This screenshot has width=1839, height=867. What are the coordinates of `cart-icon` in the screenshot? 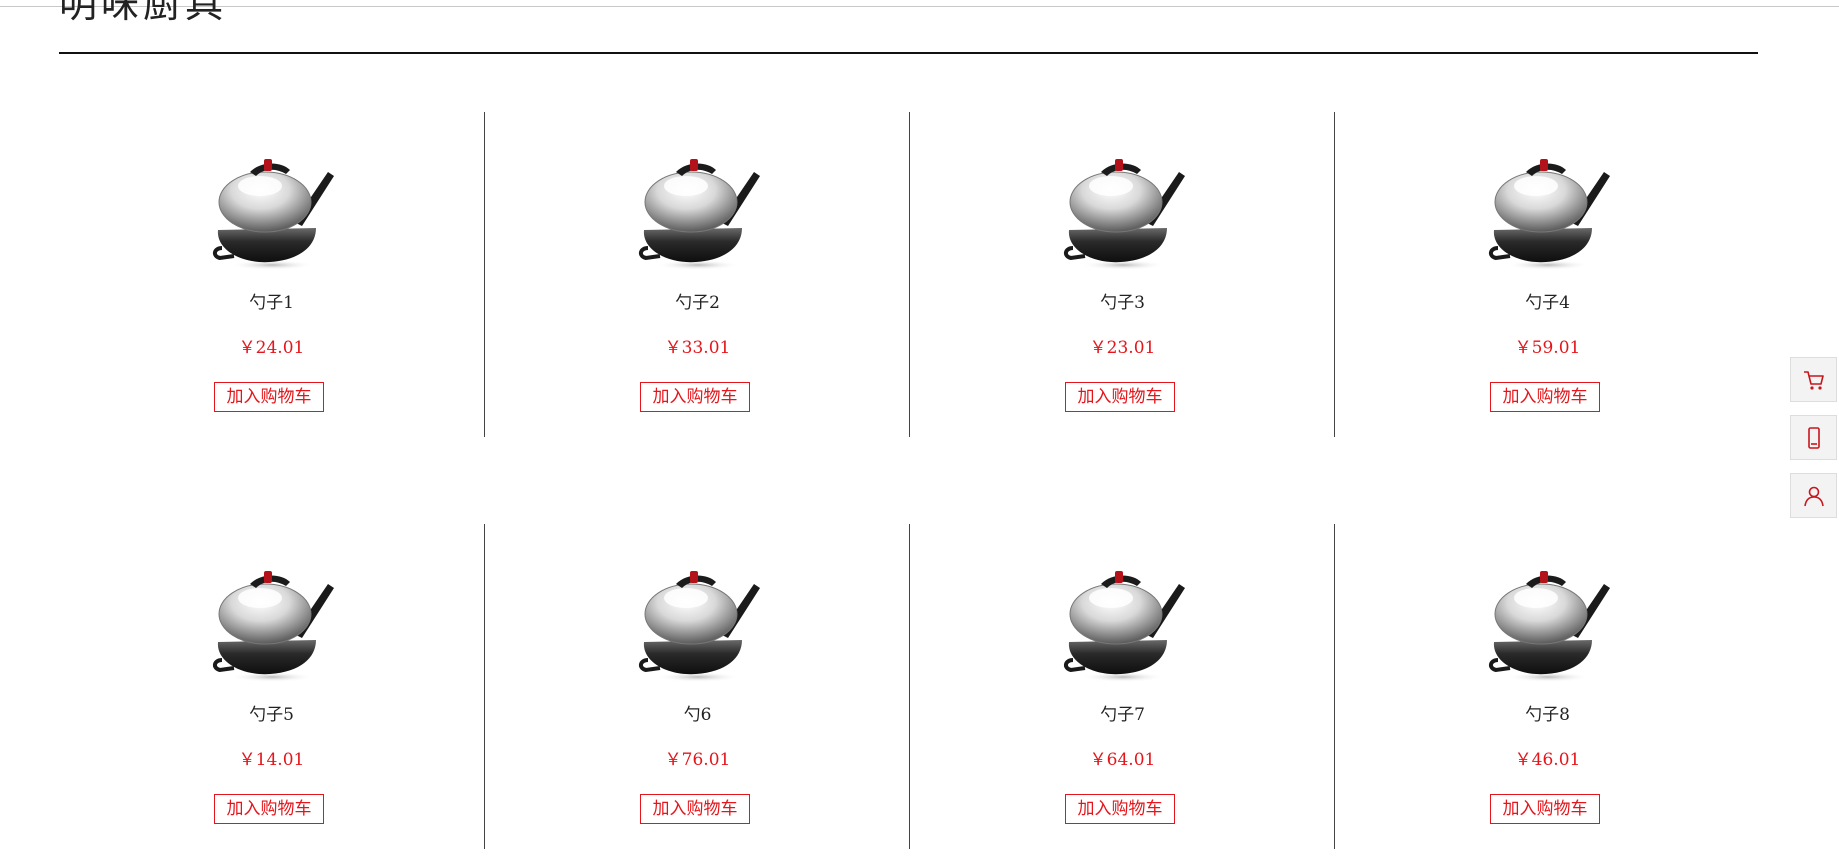 It's located at (1813, 380).